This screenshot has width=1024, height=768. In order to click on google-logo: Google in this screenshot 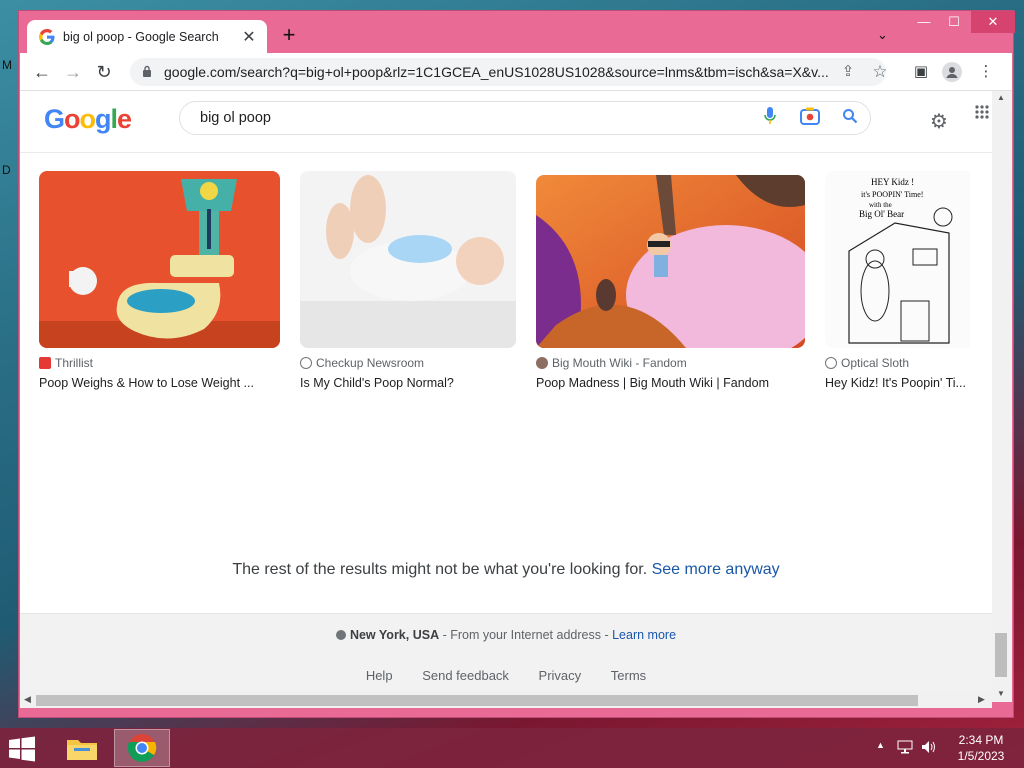, I will do `click(88, 119)`.